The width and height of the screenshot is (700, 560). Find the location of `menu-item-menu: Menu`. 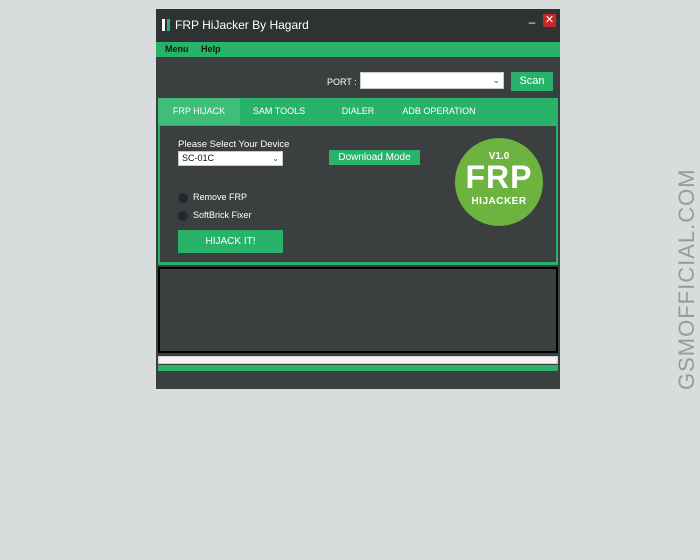

menu-item-menu: Menu is located at coordinates (177, 49).